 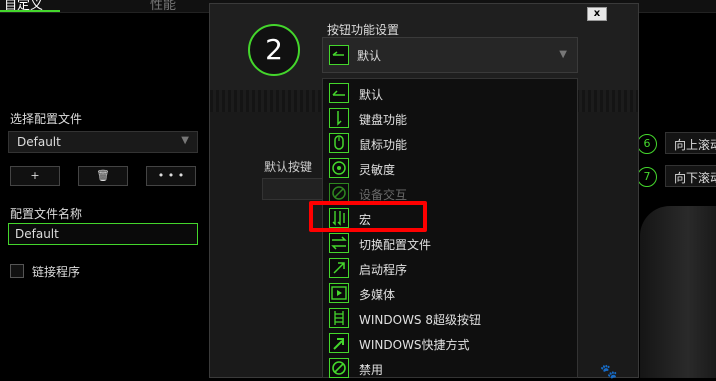 I want to click on profile-dropdown: Default ▼, so click(x=103, y=142).